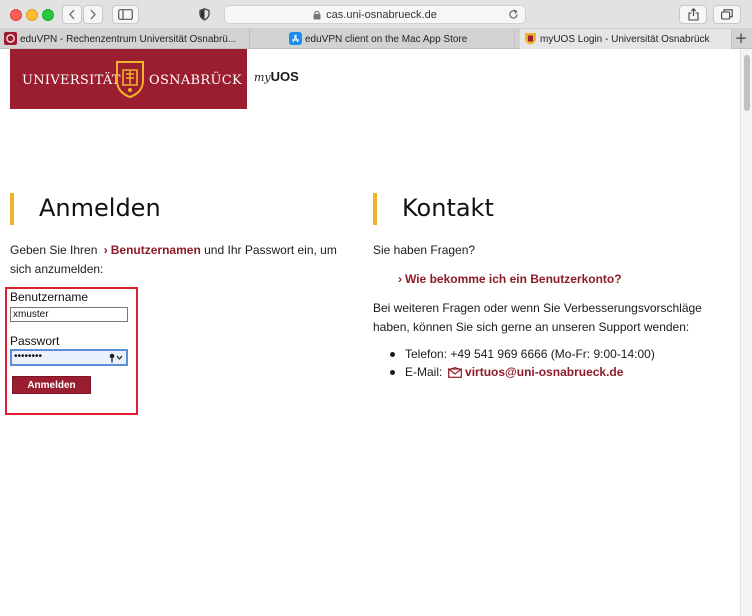 The width and height of the screenshot is (752, 616). Describe the element at coordinates (57, 269) in the screenshot. I see `login-intro-line2: sich anzumelden:` at that location.